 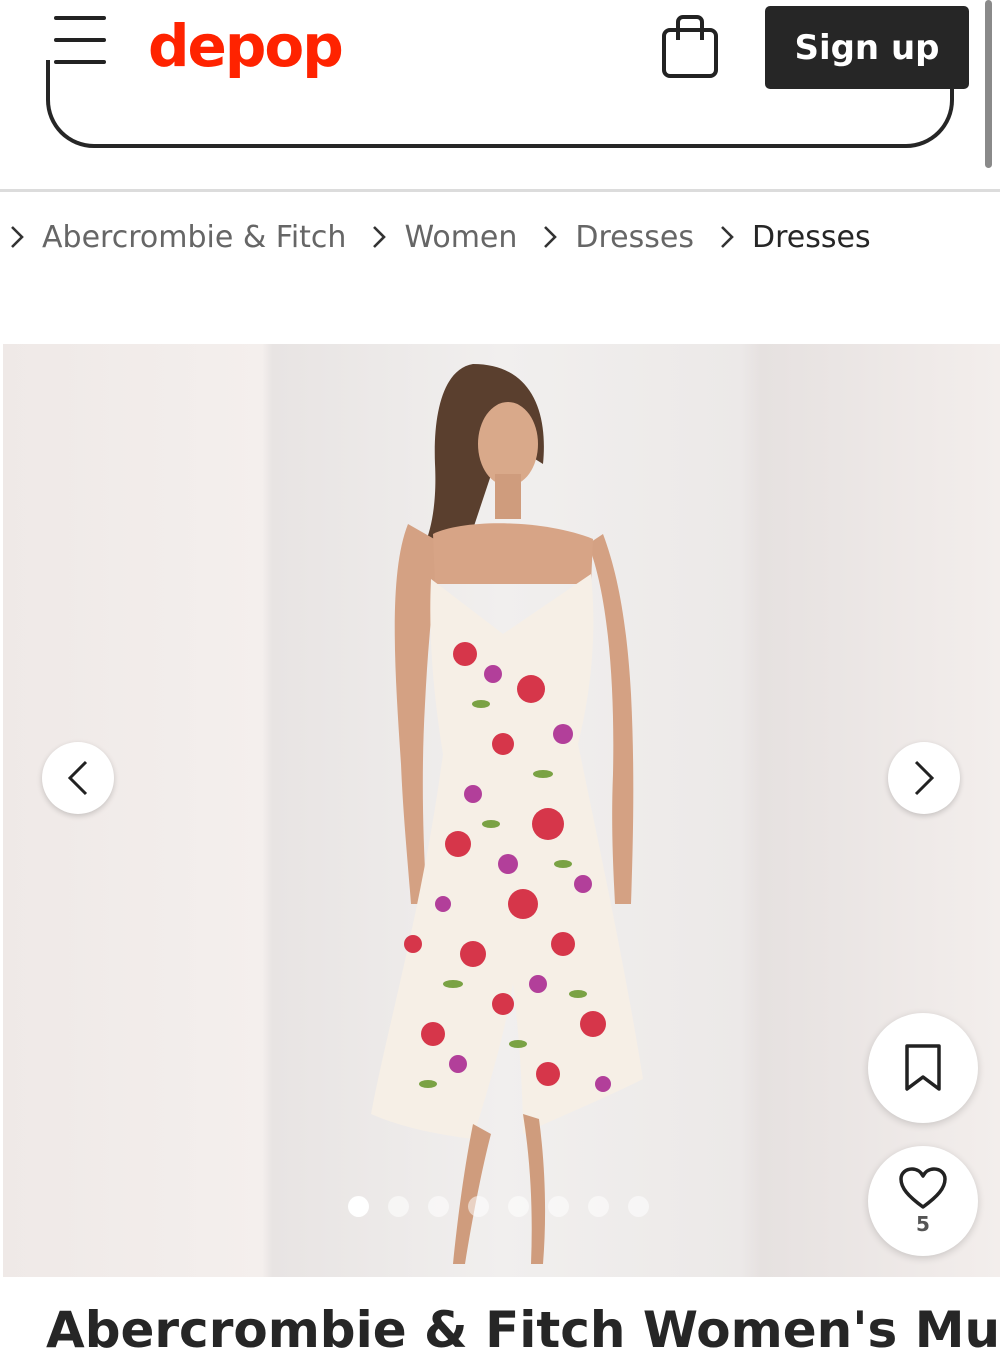 I want to click on hamburger-menu-icon, so click(x=81, y=40).